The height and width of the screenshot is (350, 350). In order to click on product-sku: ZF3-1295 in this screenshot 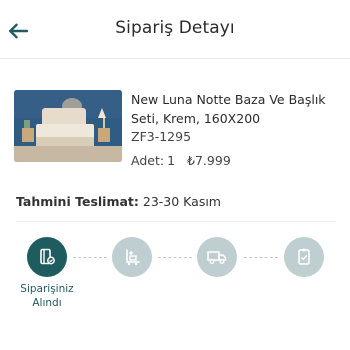, I will do `click(161, 136)`.